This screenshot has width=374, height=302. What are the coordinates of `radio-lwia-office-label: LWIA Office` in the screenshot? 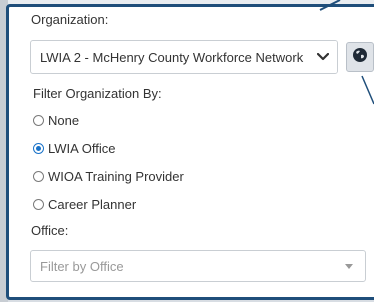 It's located at (82, 148).